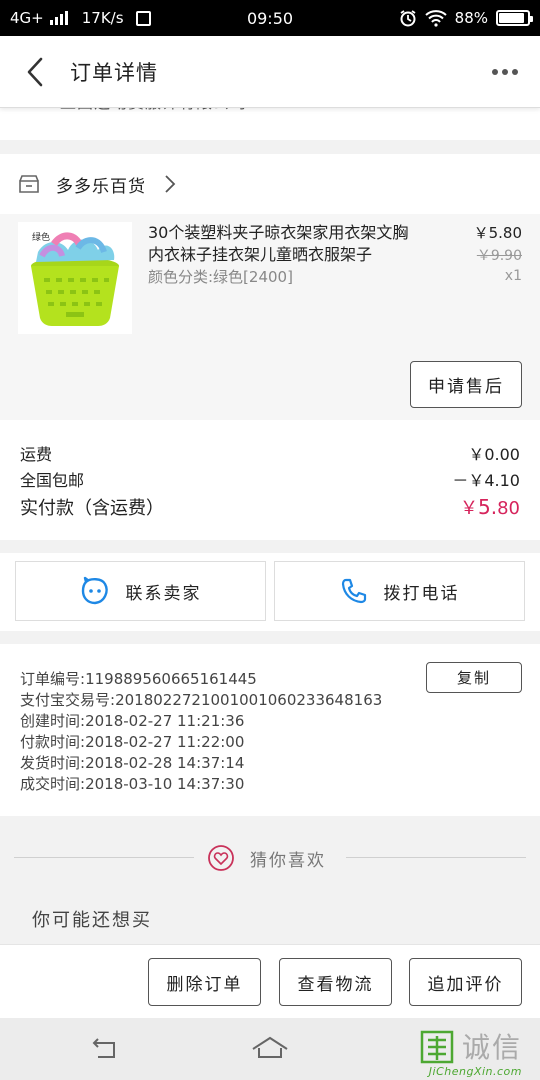 The width and height of the screenshot is (540, 1080). I want to click on basket-image, so click(75, 279).